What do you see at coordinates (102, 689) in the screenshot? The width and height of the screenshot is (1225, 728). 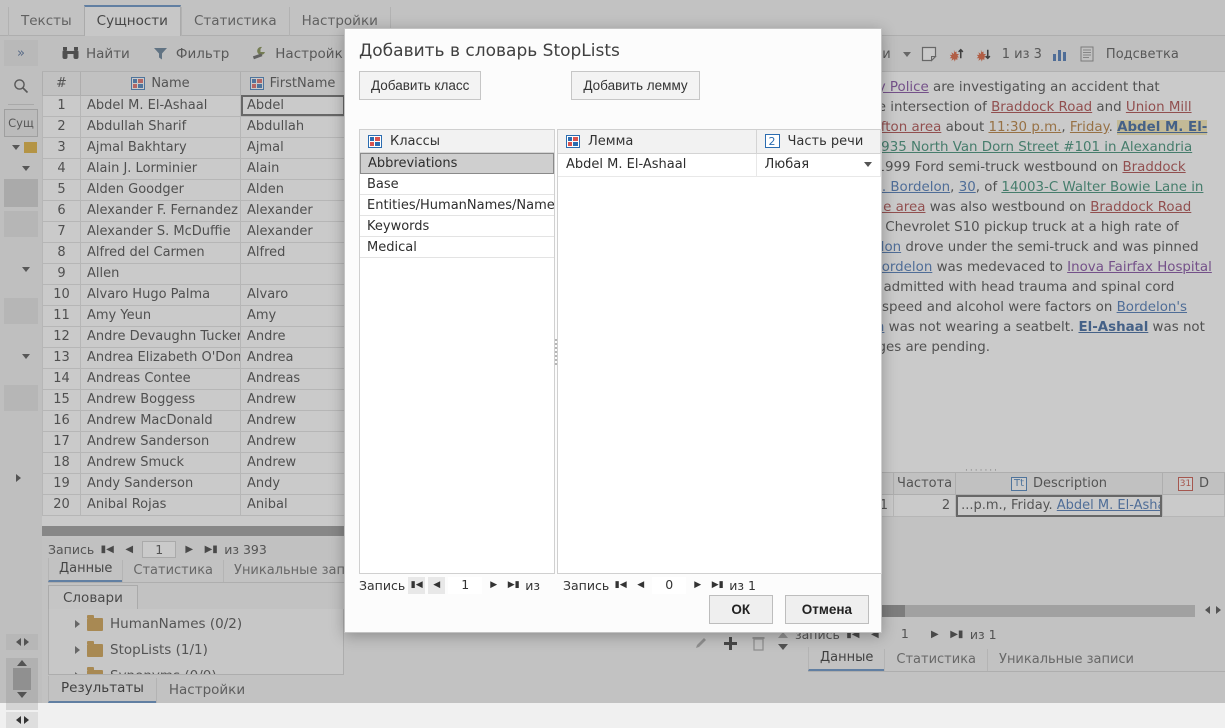 I see `bottom-tab-0: Результаты` at bounding box center [102, 689].